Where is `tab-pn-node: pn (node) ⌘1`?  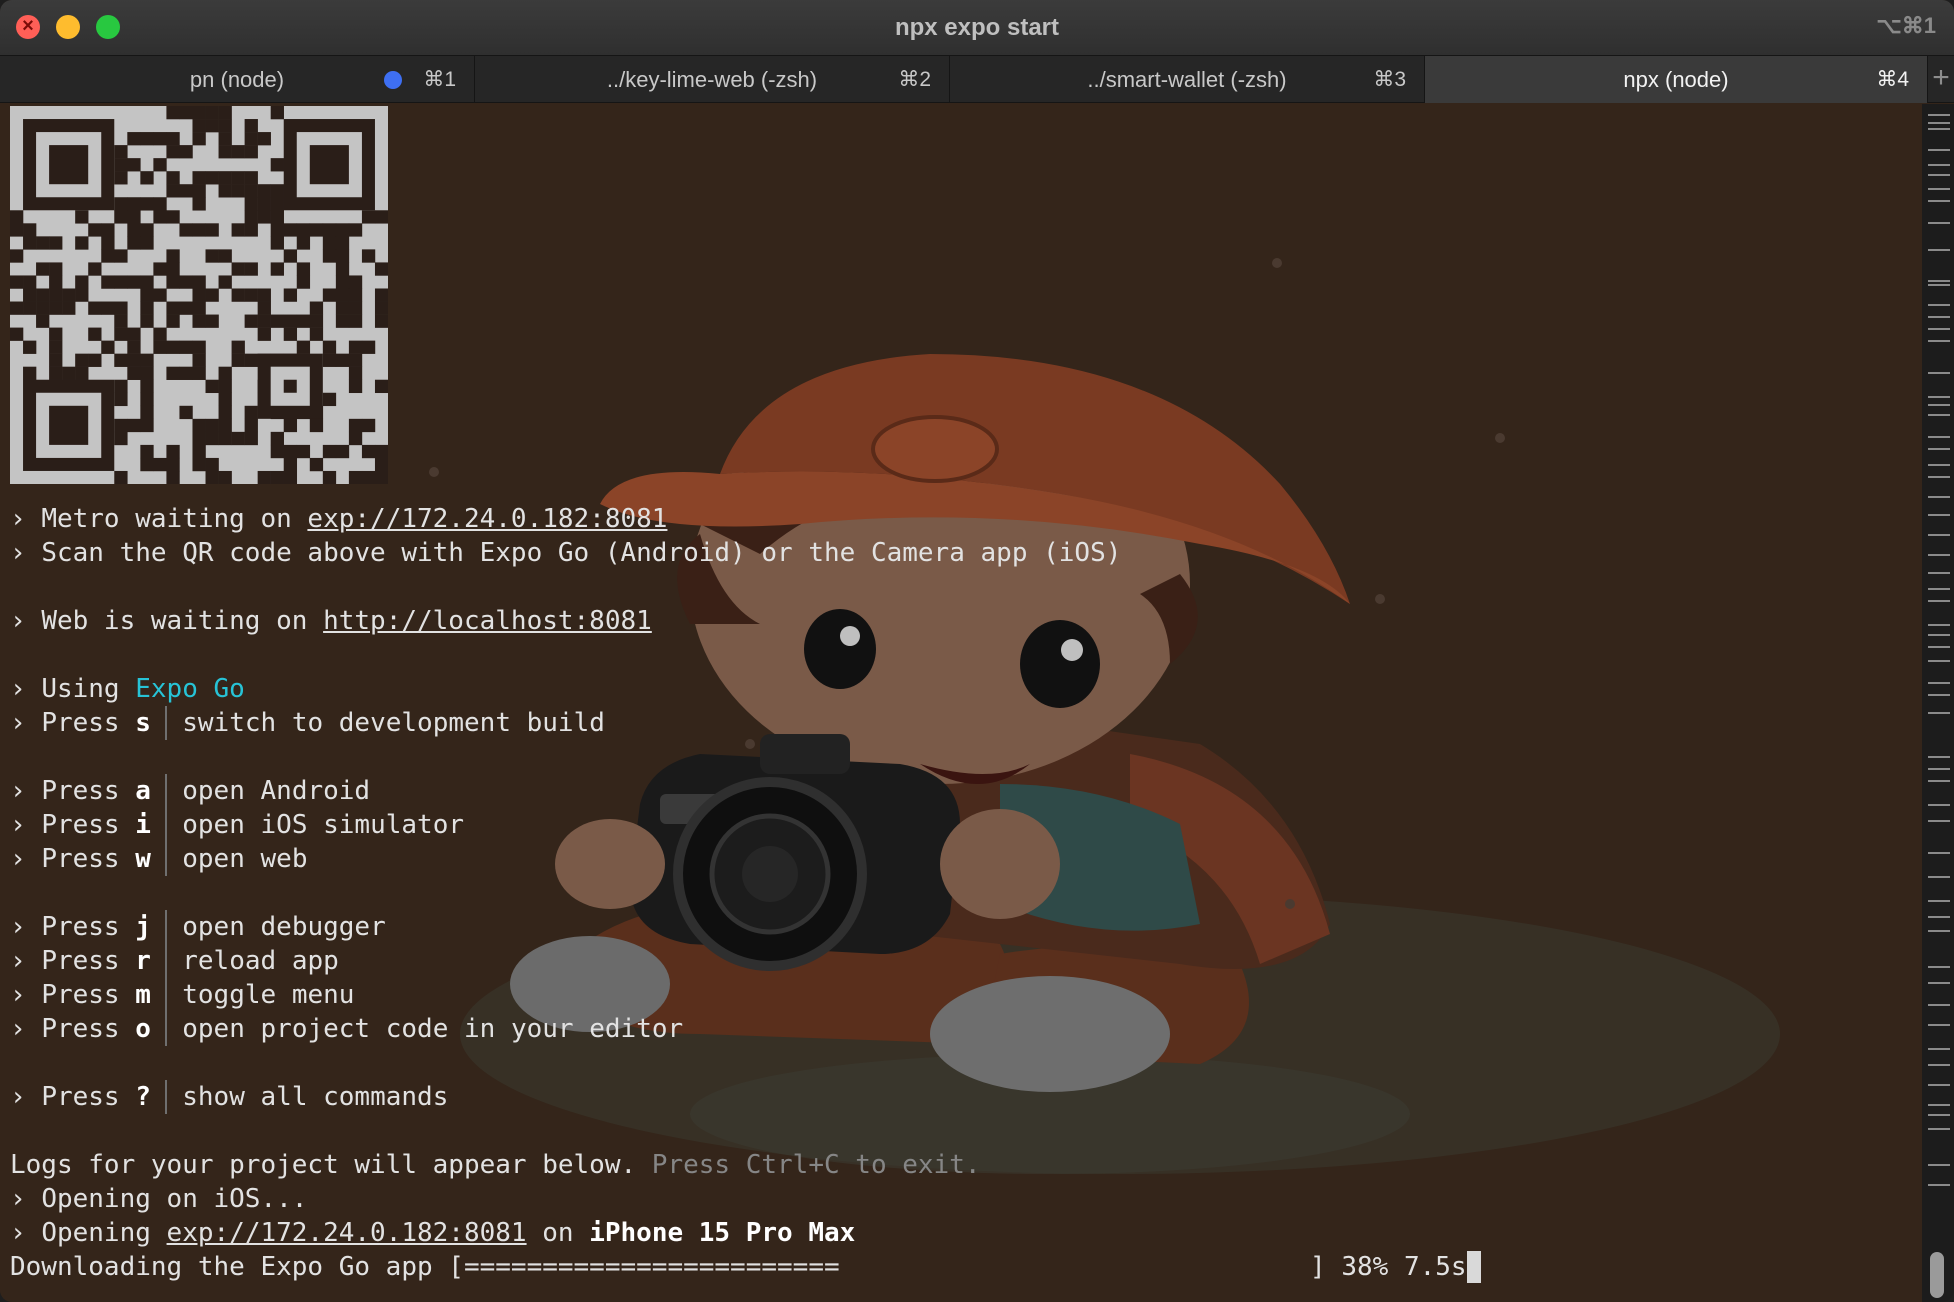 tab-pn-node: pn (node) ⌘1 is located at coordinates (237, 79).